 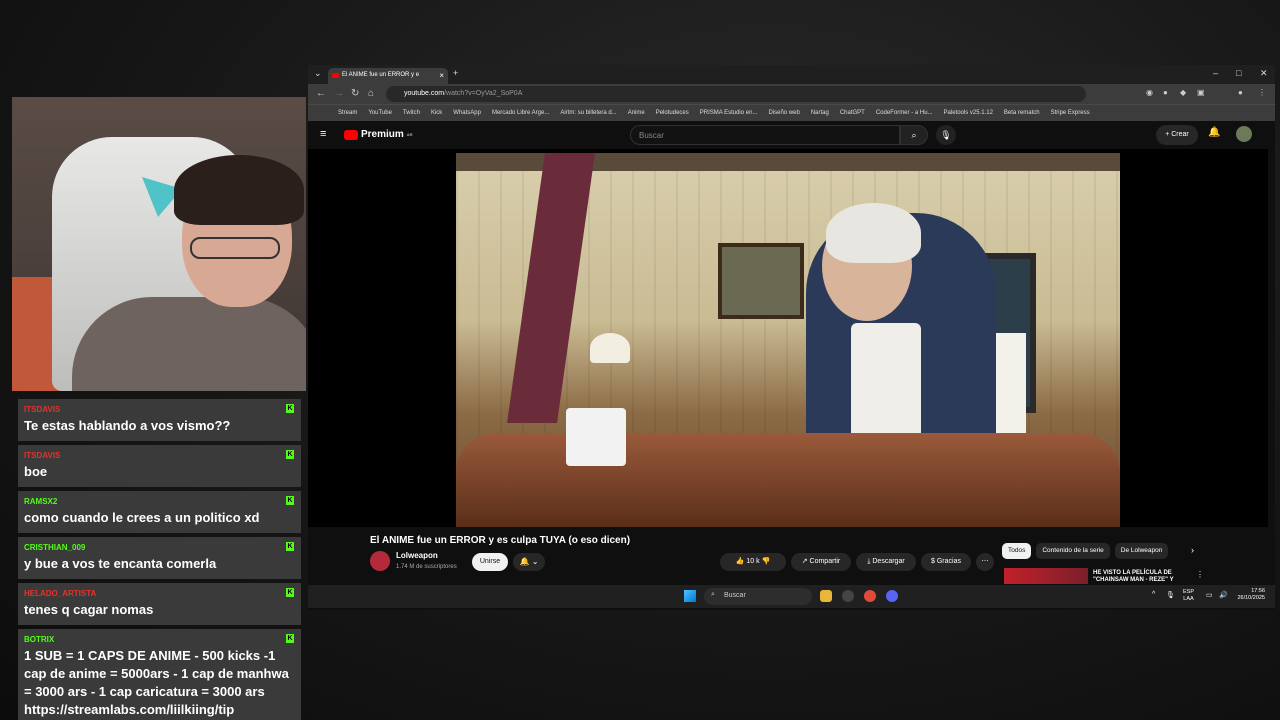 What do you see at coordinates (946, 135) in the screenshot?
I see `microphone-icon: 🎙` at bounding box center [946, 135].